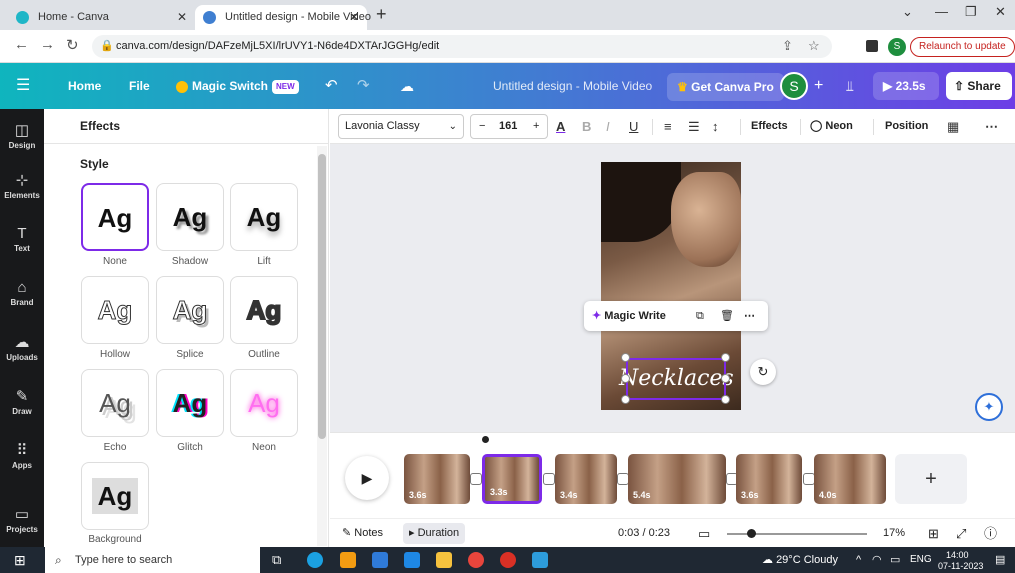 Image resolution: width=1015 pixels, height=573 pixels. I want to click on bold-icon: B, so click(586, 126).